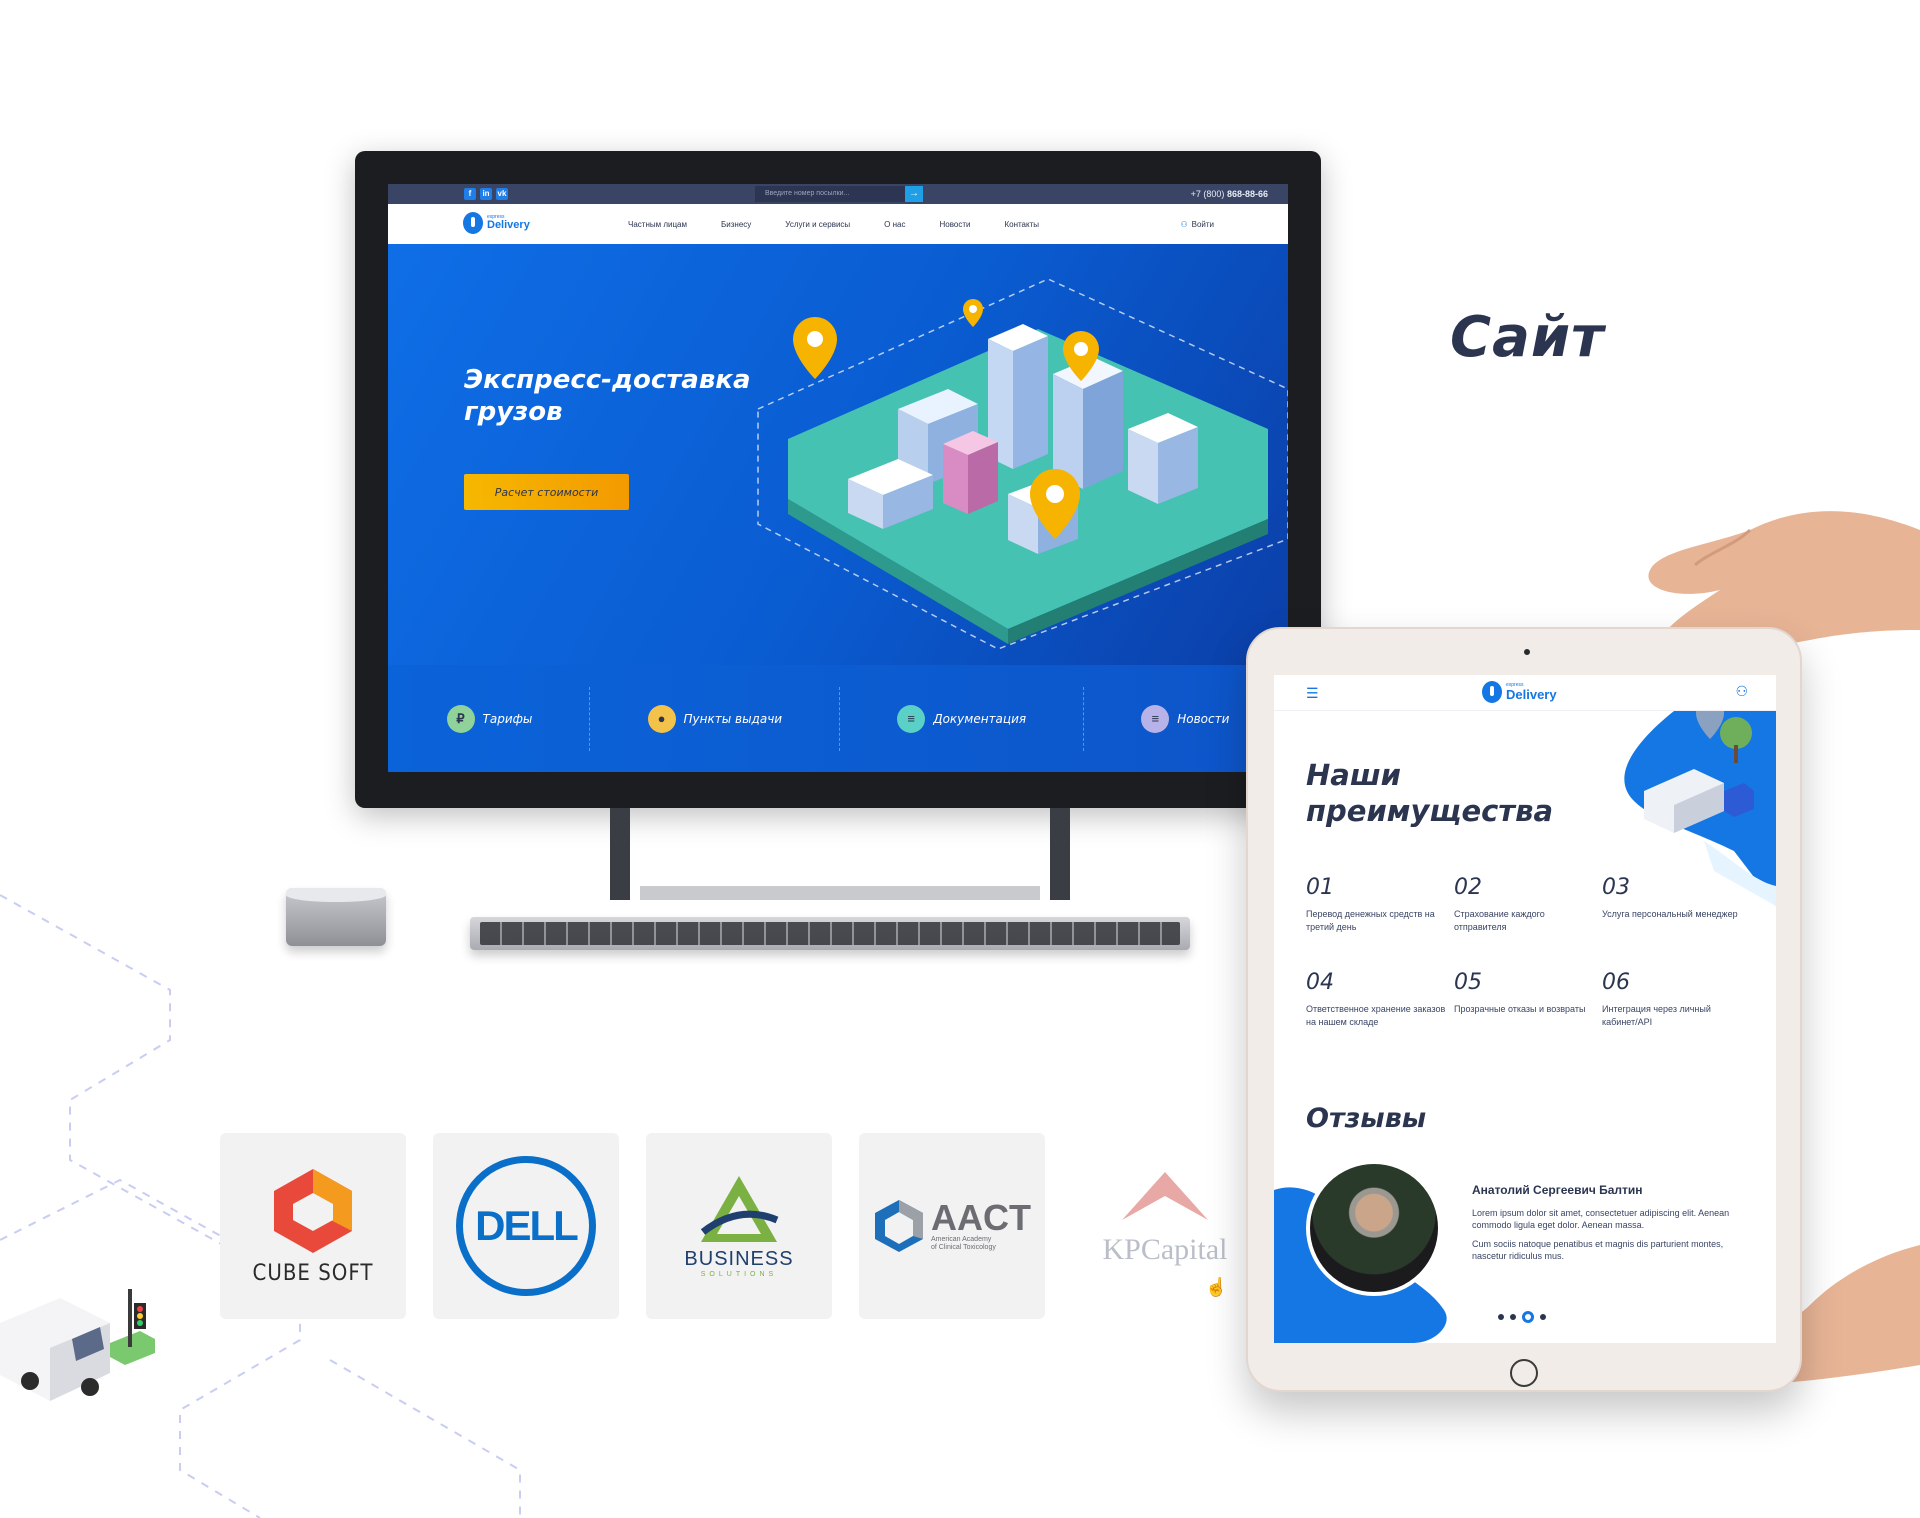 The width and height of the screenshot is (1920, 1518). I want to click on brand-logo: express Delivery, so click(496, 223).